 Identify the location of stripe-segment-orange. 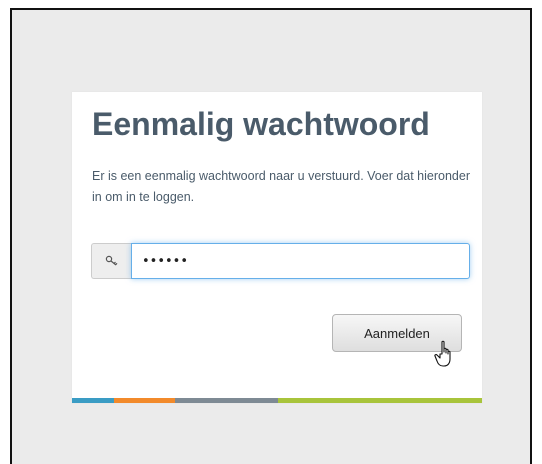
(144, 400).